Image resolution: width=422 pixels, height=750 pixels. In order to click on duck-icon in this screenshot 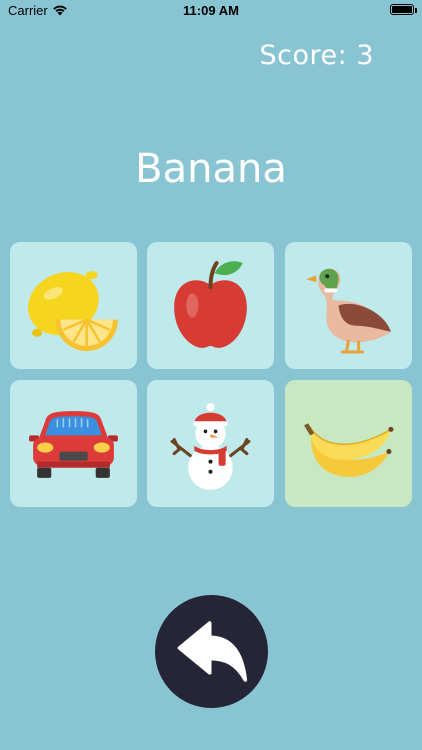, I will do `click(348, 311)`.